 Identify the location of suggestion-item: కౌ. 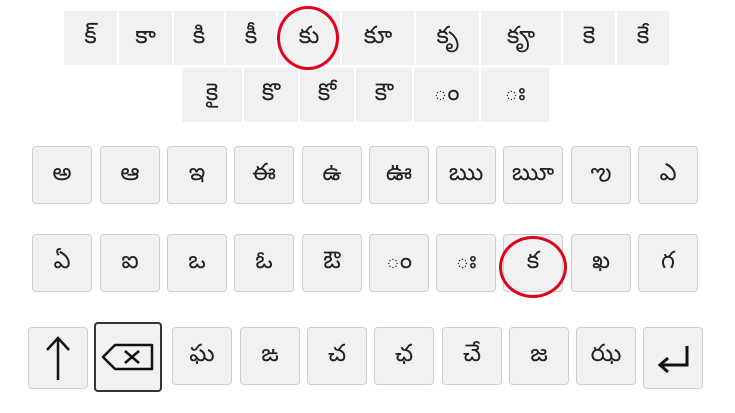
(384, 95).